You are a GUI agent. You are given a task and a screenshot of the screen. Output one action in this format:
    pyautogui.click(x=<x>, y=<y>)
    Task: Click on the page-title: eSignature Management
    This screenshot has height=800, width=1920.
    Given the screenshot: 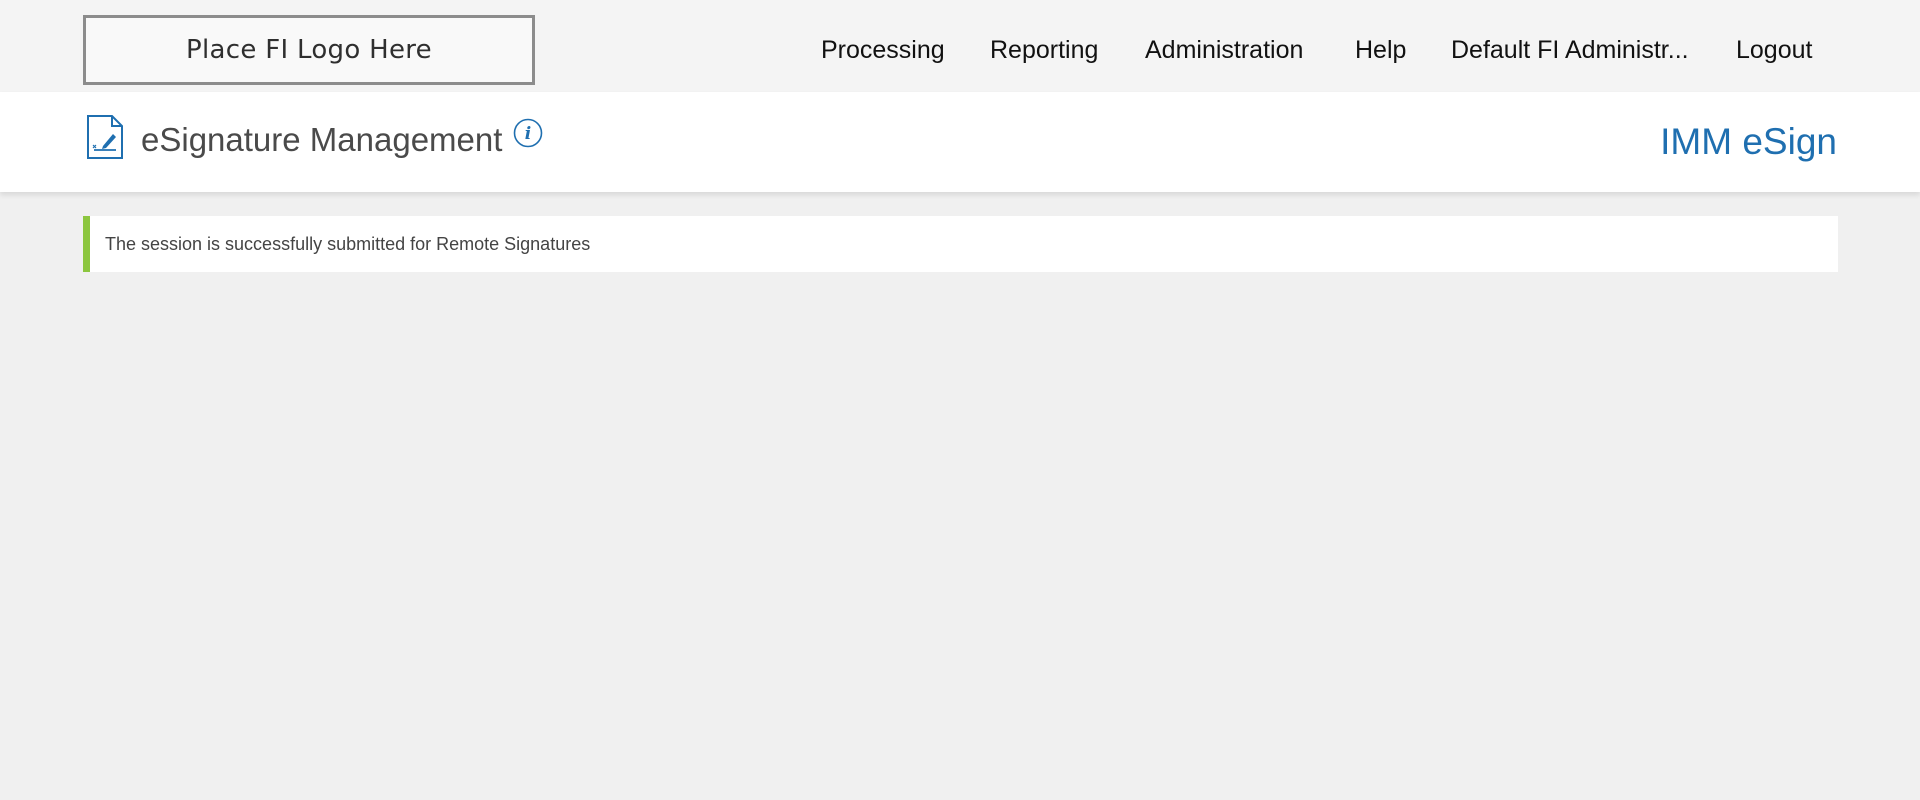 What is the action you would take?
    pyautogui.click(x=322, y=139)
    